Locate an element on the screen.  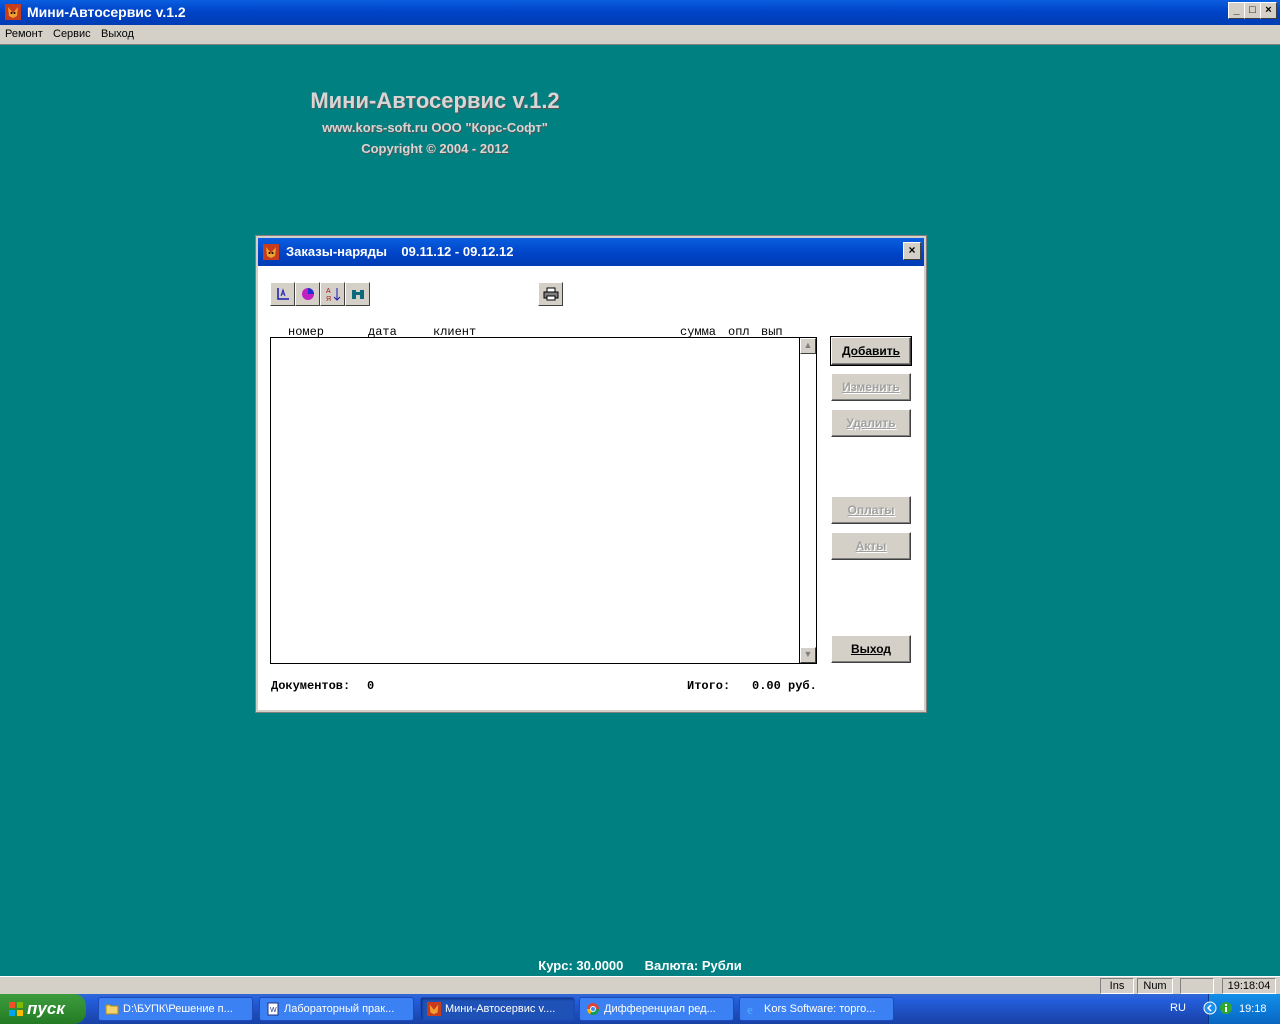
sort-button: AЯ is located at coordinates (332, 294).